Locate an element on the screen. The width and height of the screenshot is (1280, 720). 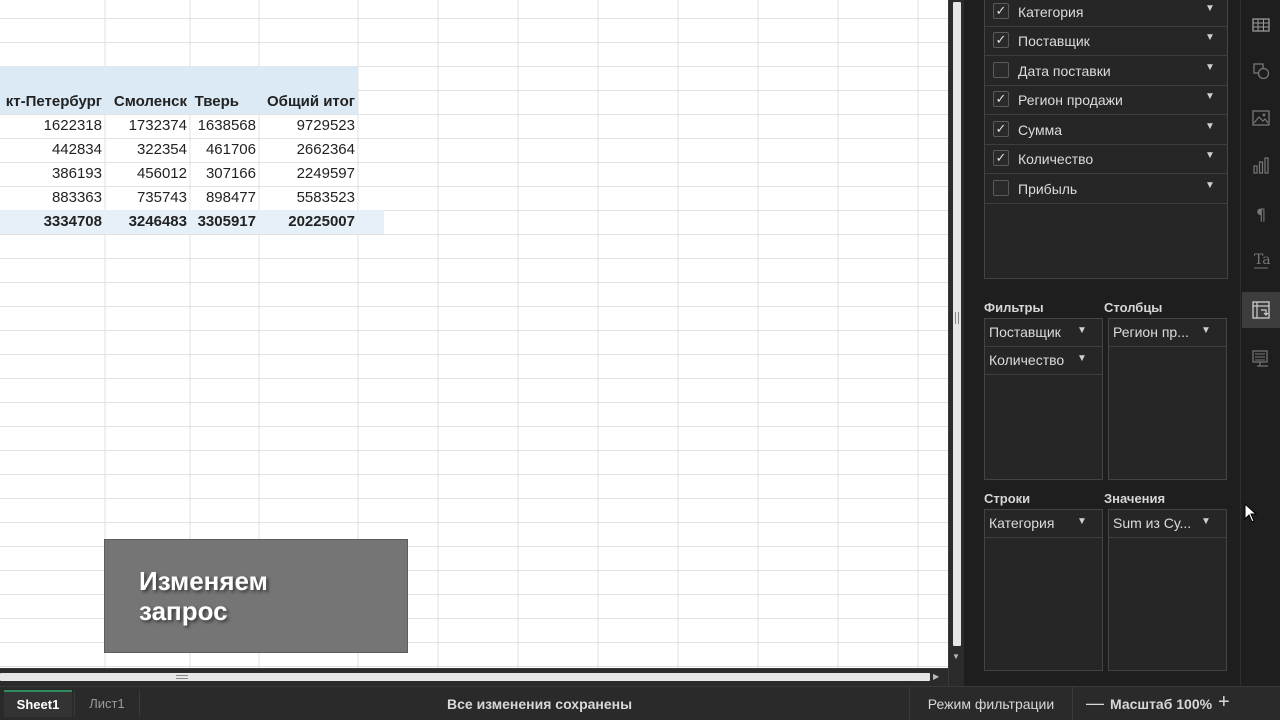
pivot-col-header: кт-Петербург is located at coordinates (51, 102).